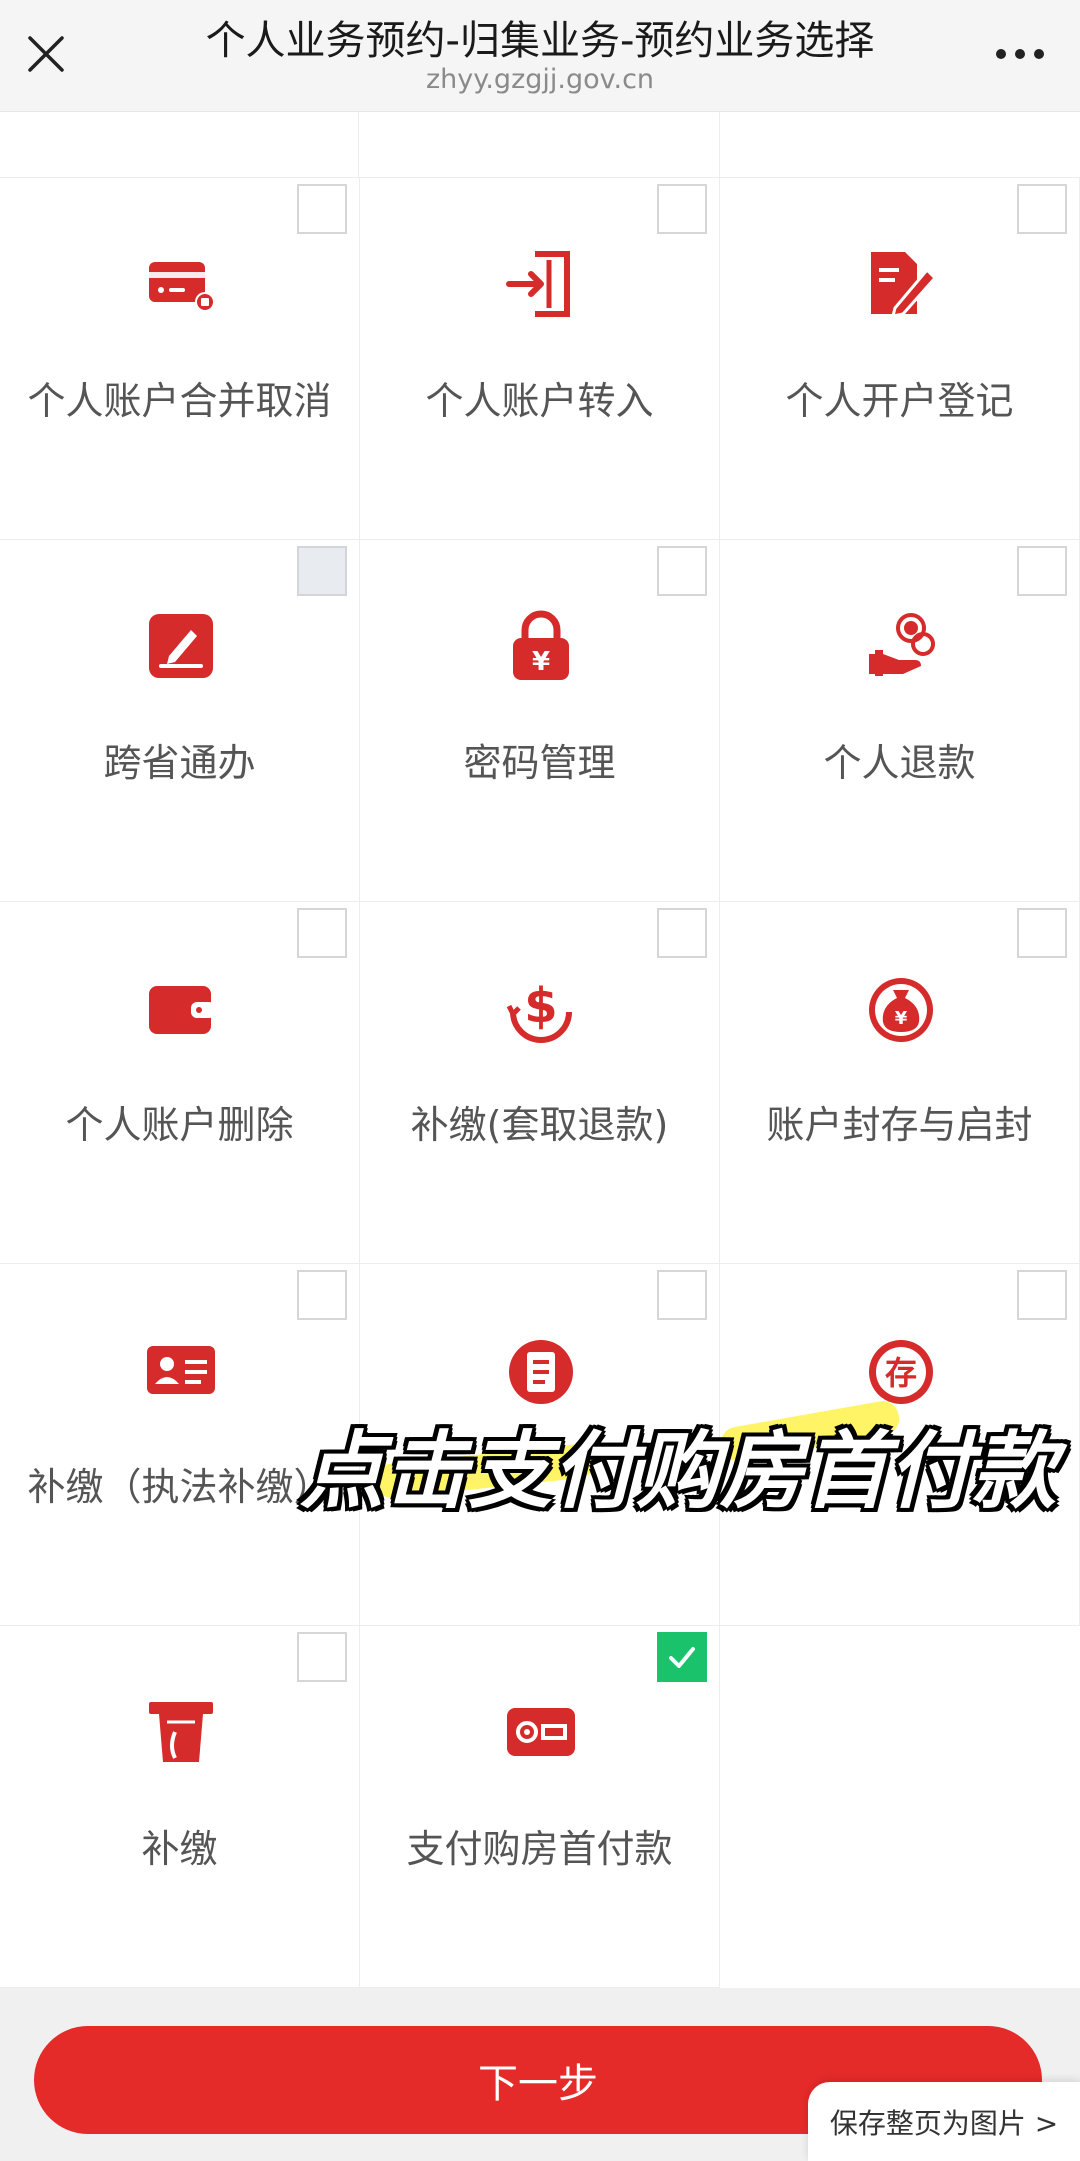  What do you see at coordinates (900, 359) in the screenshot?
I see `service-item-open-account: 个人开户登记` at bounding box center [900, 359].